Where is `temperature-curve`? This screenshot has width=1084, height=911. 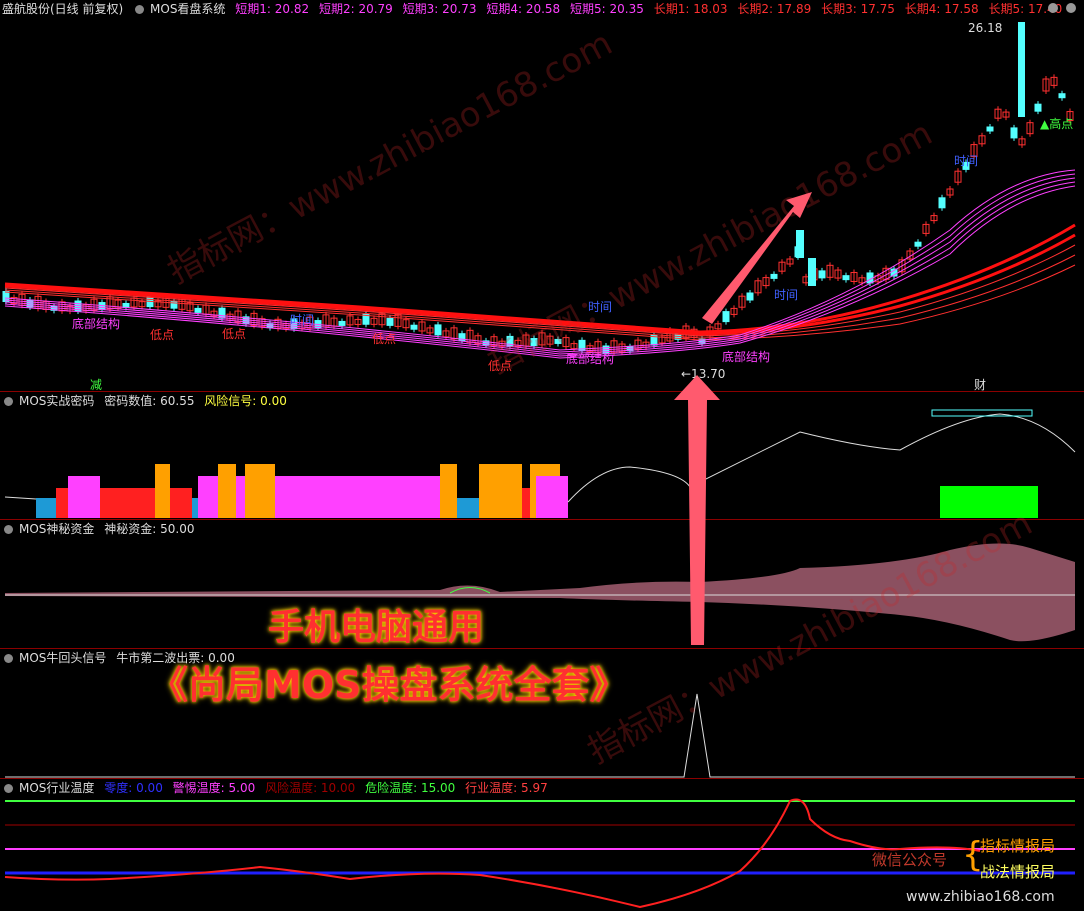
temperature-curve is located at coordinates (492, 853).